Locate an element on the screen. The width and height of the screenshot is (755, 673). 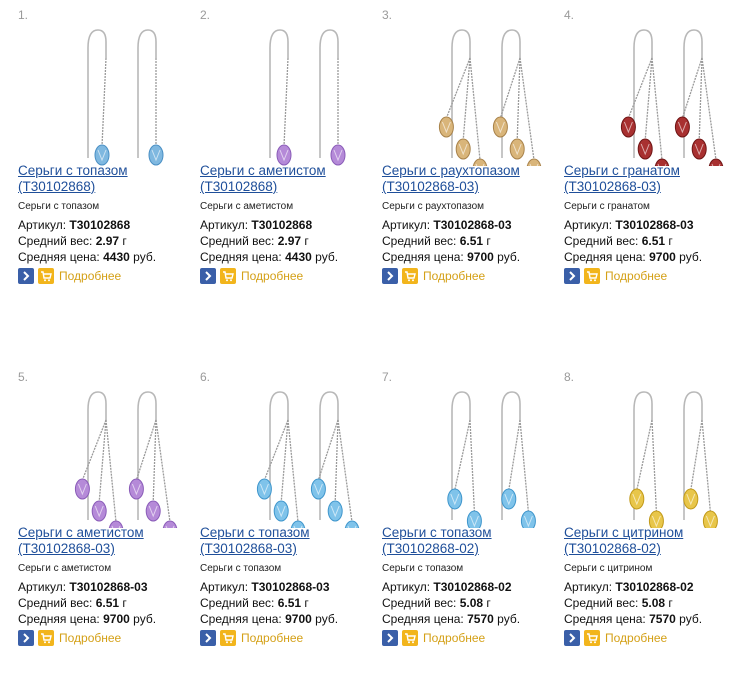
product-title-link: Серьги с топазом (T30102868-03) is located at coordinates (289, 541).